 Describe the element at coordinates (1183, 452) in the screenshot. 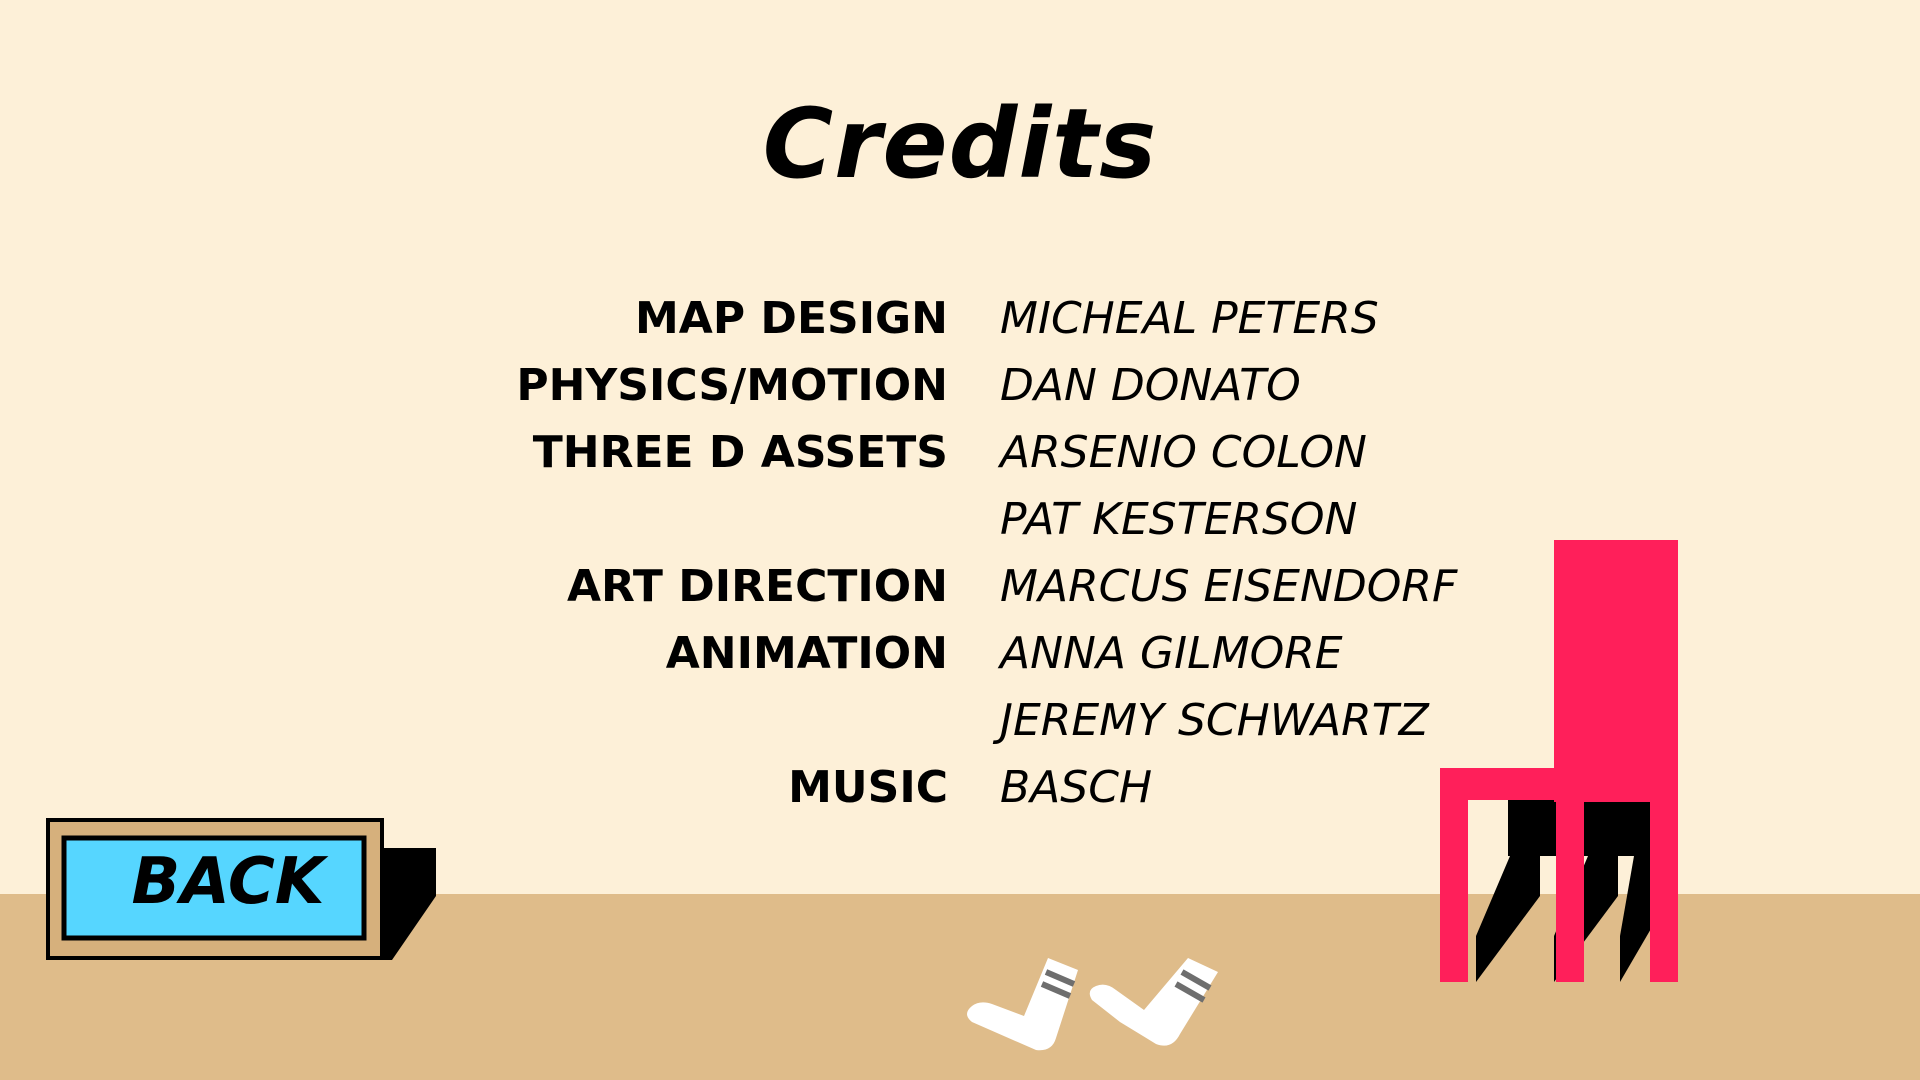

I see `credit-name: ARSENIO COLON` at that location.